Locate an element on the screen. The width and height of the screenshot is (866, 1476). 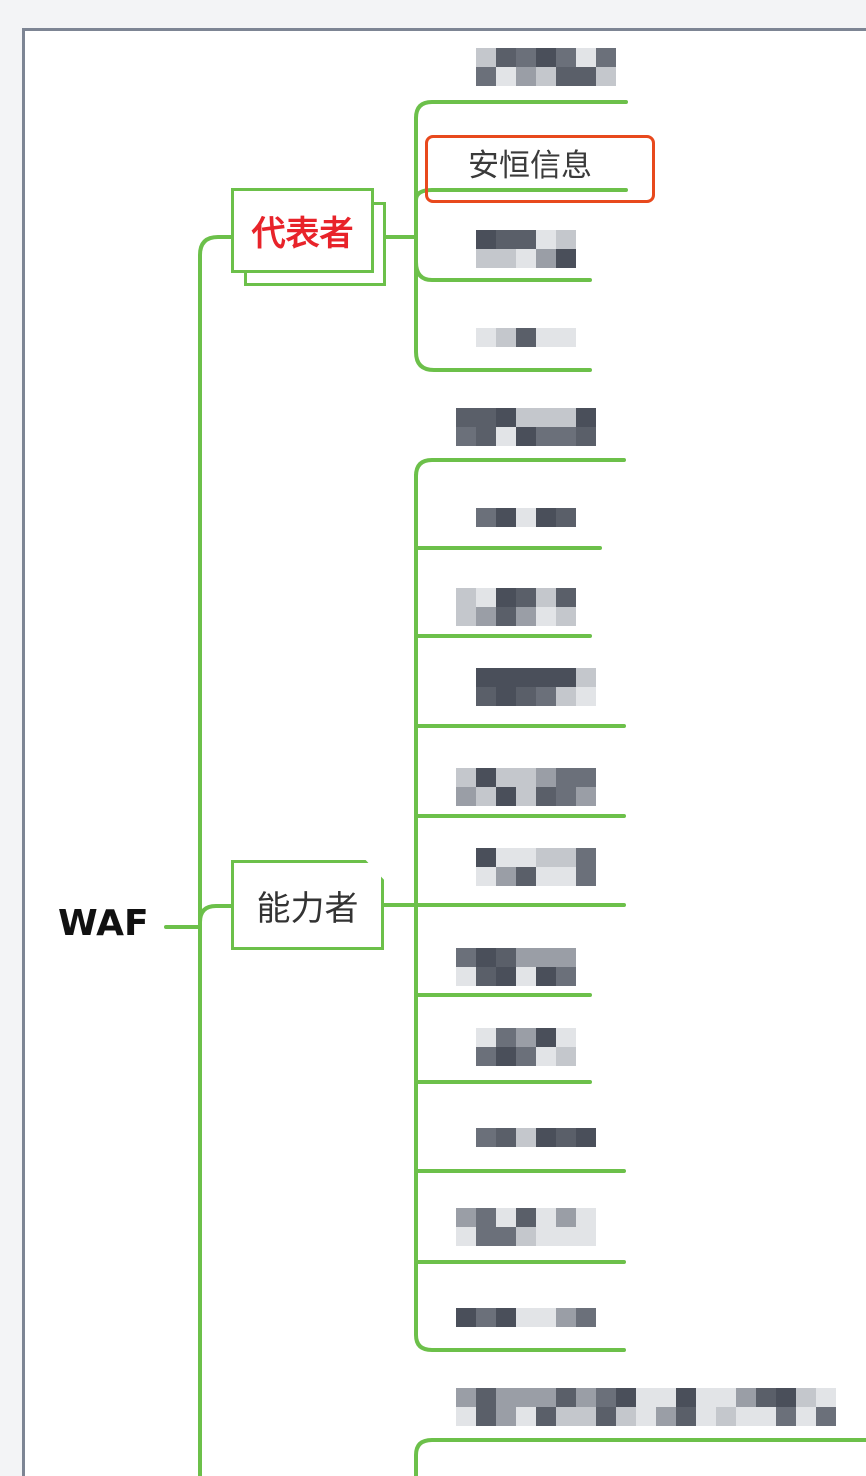
highlight-box is located at coordinates (540, 169).